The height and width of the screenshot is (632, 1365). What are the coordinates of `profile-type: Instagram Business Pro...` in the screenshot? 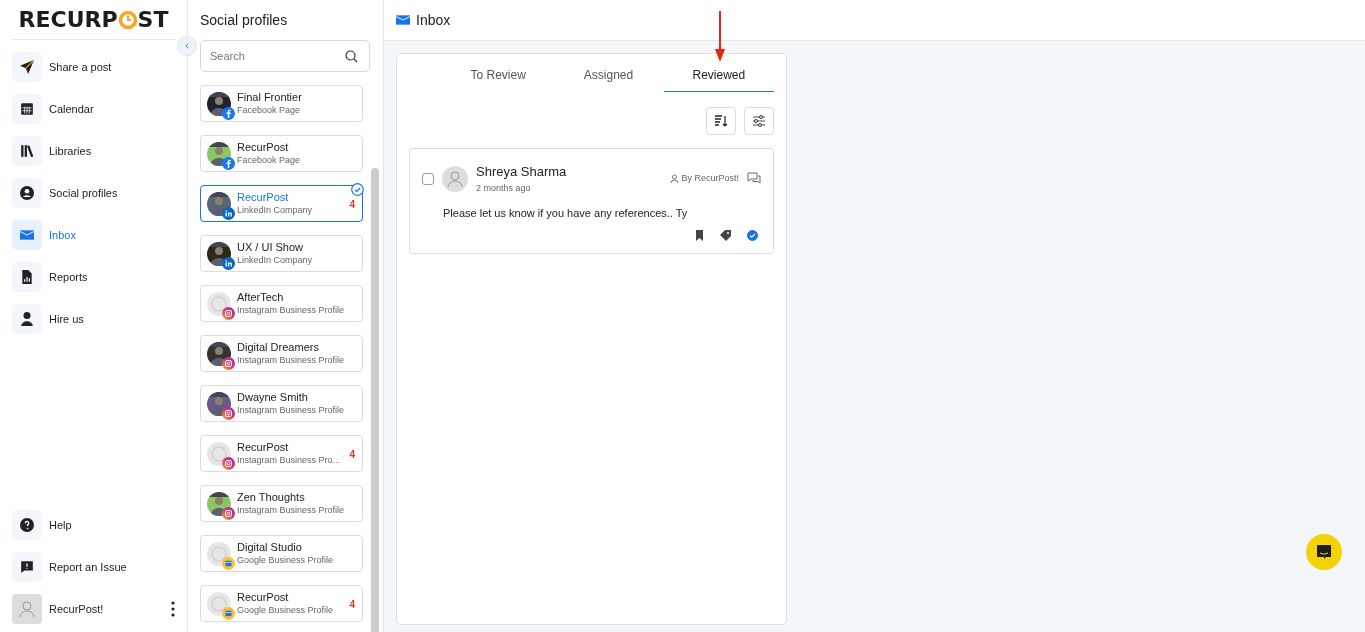 It's located at (289, 460).